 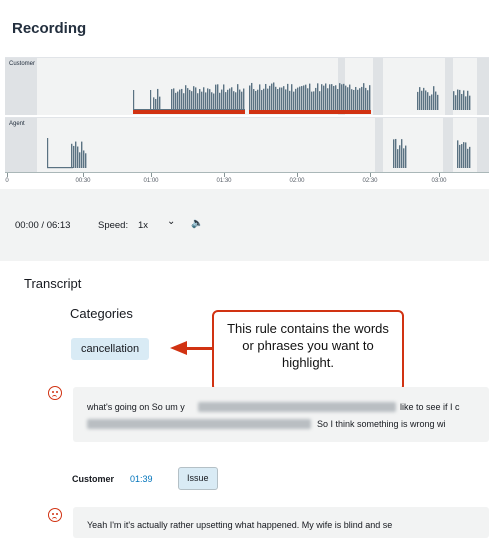 What do you see at coordinates (136, 407) in the screenshot?
I see `message-text: what's going on So um y` at bounding box center [136, 407].